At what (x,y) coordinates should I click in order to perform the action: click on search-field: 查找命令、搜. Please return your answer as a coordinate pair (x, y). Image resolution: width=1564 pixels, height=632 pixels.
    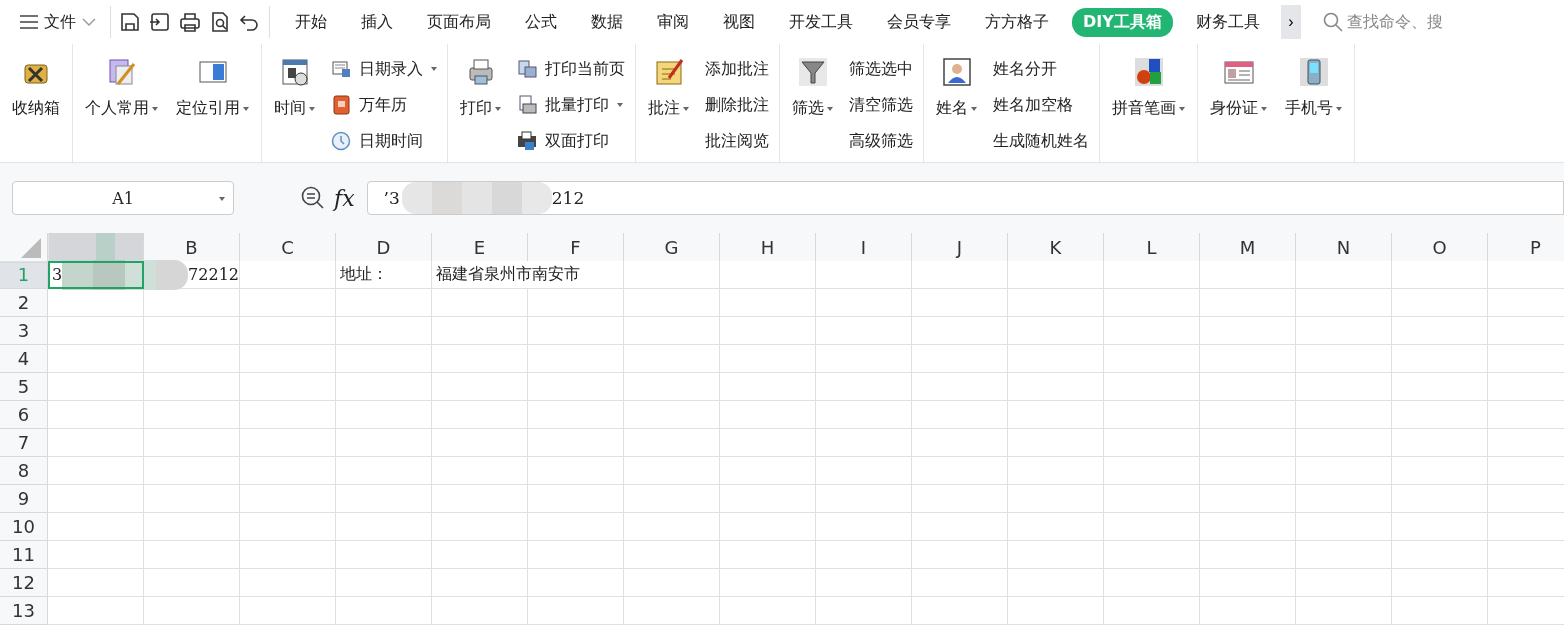
    Looking at the image, I should click on (1382, 22).